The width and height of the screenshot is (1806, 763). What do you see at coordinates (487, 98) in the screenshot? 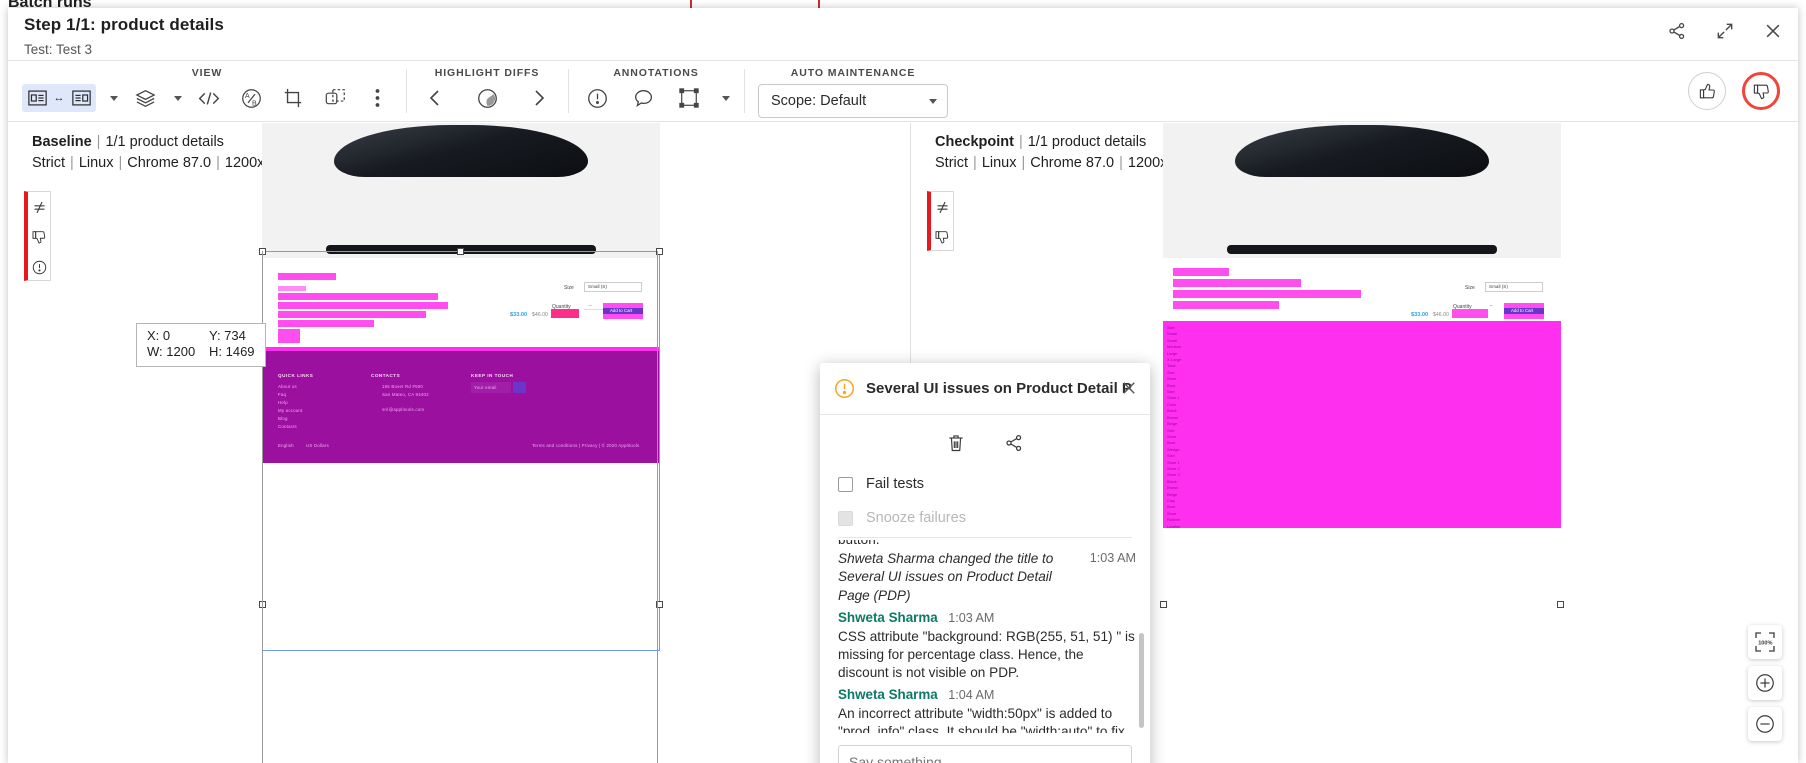
I see `diff-target-icon` at bounding box center [487, 98].